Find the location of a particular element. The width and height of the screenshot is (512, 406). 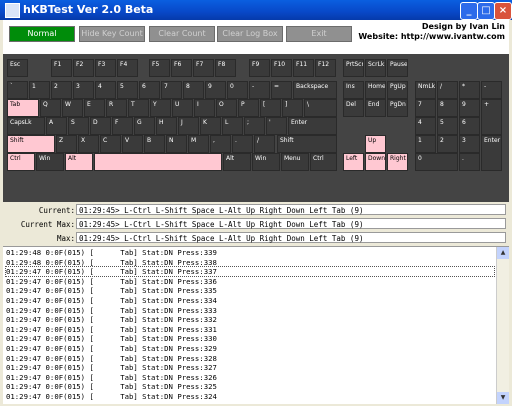

key-g: G is located at coordinates (144, 126).